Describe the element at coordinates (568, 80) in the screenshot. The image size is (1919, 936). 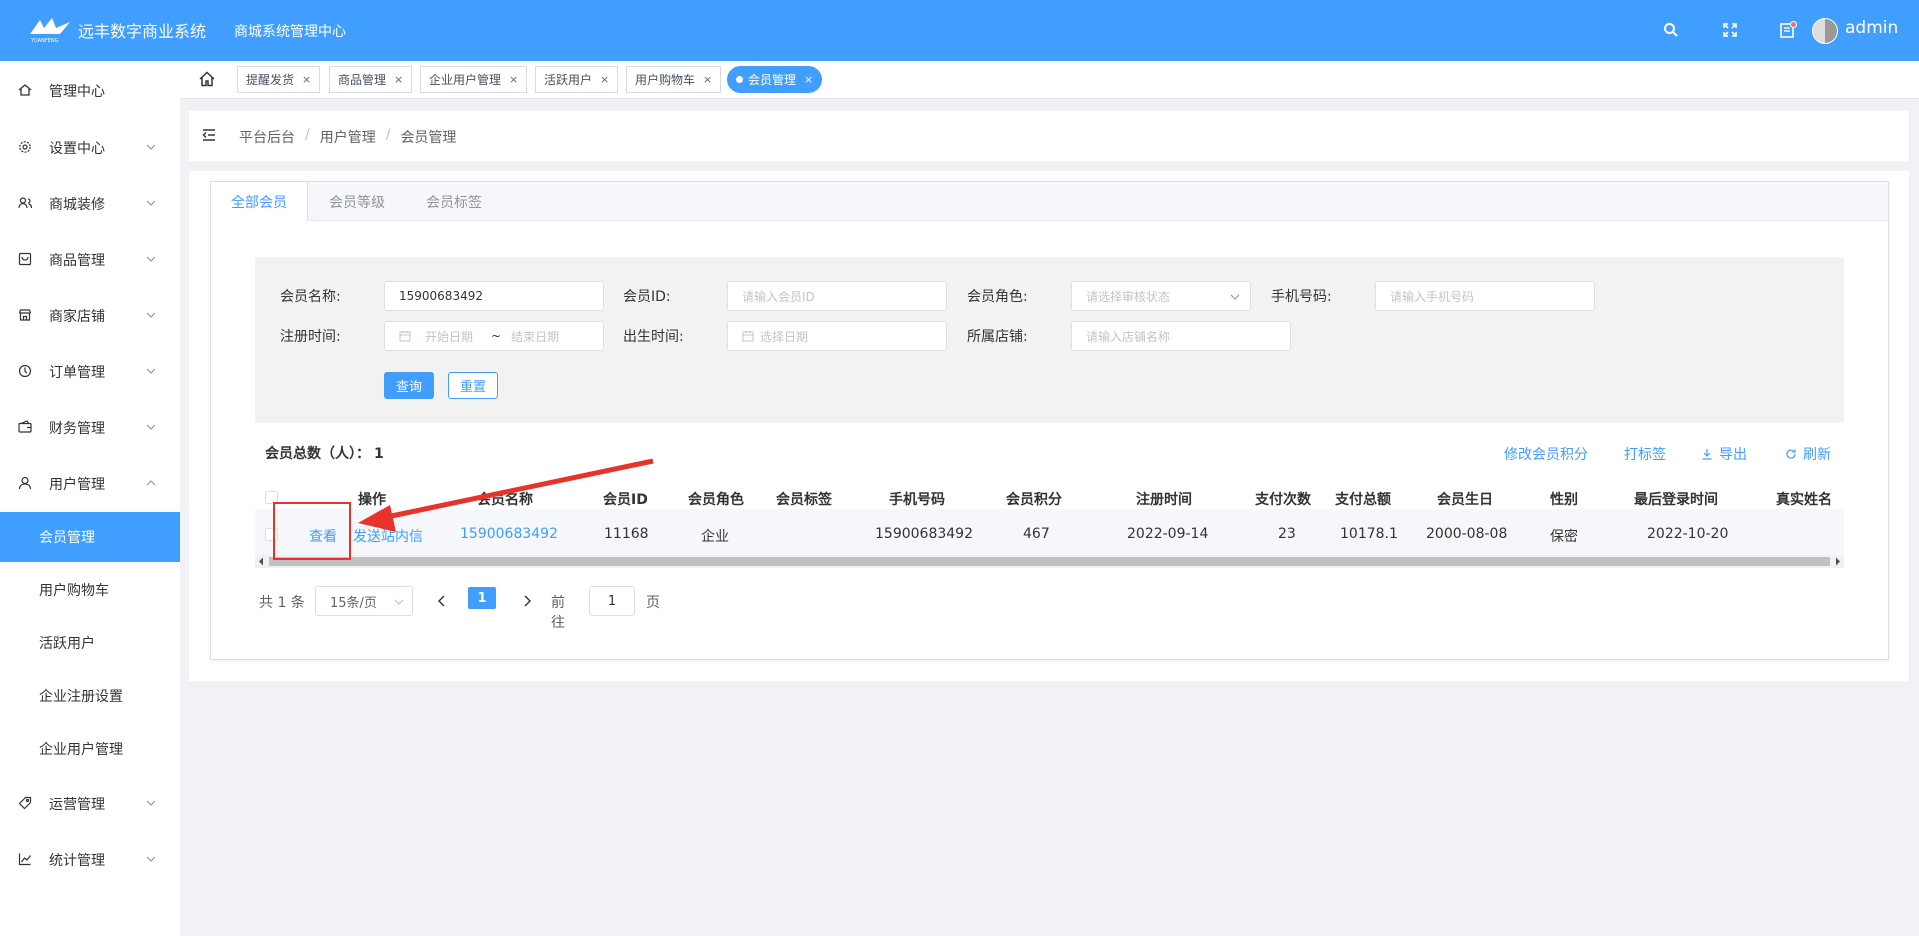
I see `tab-label: 活跃用户` at that location.